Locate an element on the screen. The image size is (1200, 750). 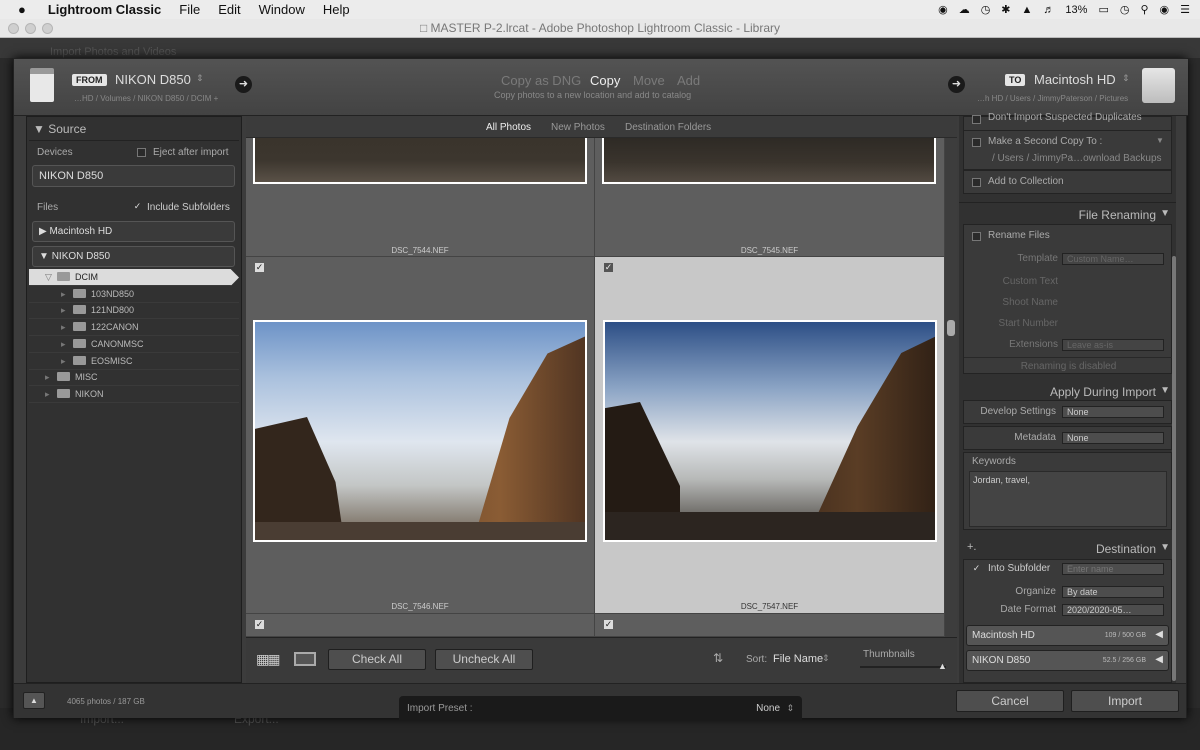
loupe-view-icon is located at coordinates (305, 659).